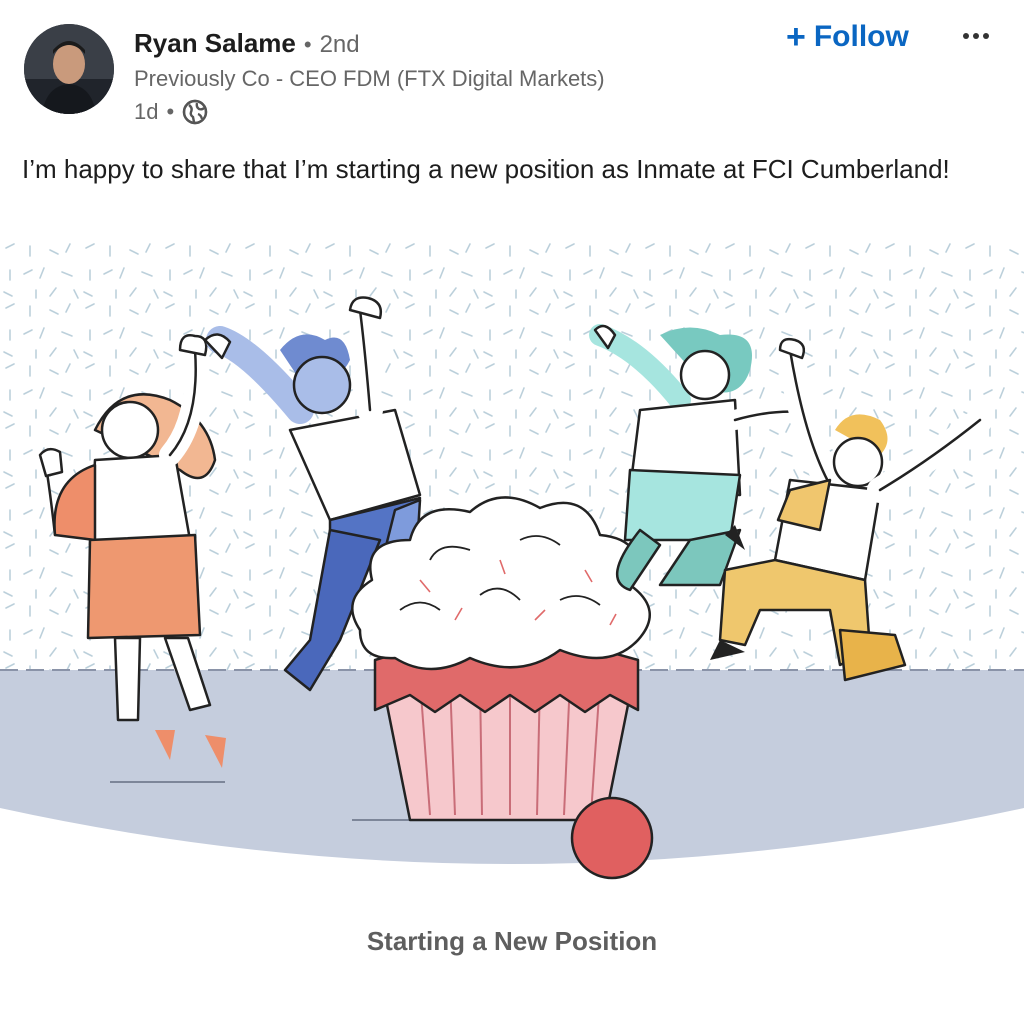 The height and width of the screenshot is (1011, 1024). I want to click on plus-icon: +, so click(796, 37).